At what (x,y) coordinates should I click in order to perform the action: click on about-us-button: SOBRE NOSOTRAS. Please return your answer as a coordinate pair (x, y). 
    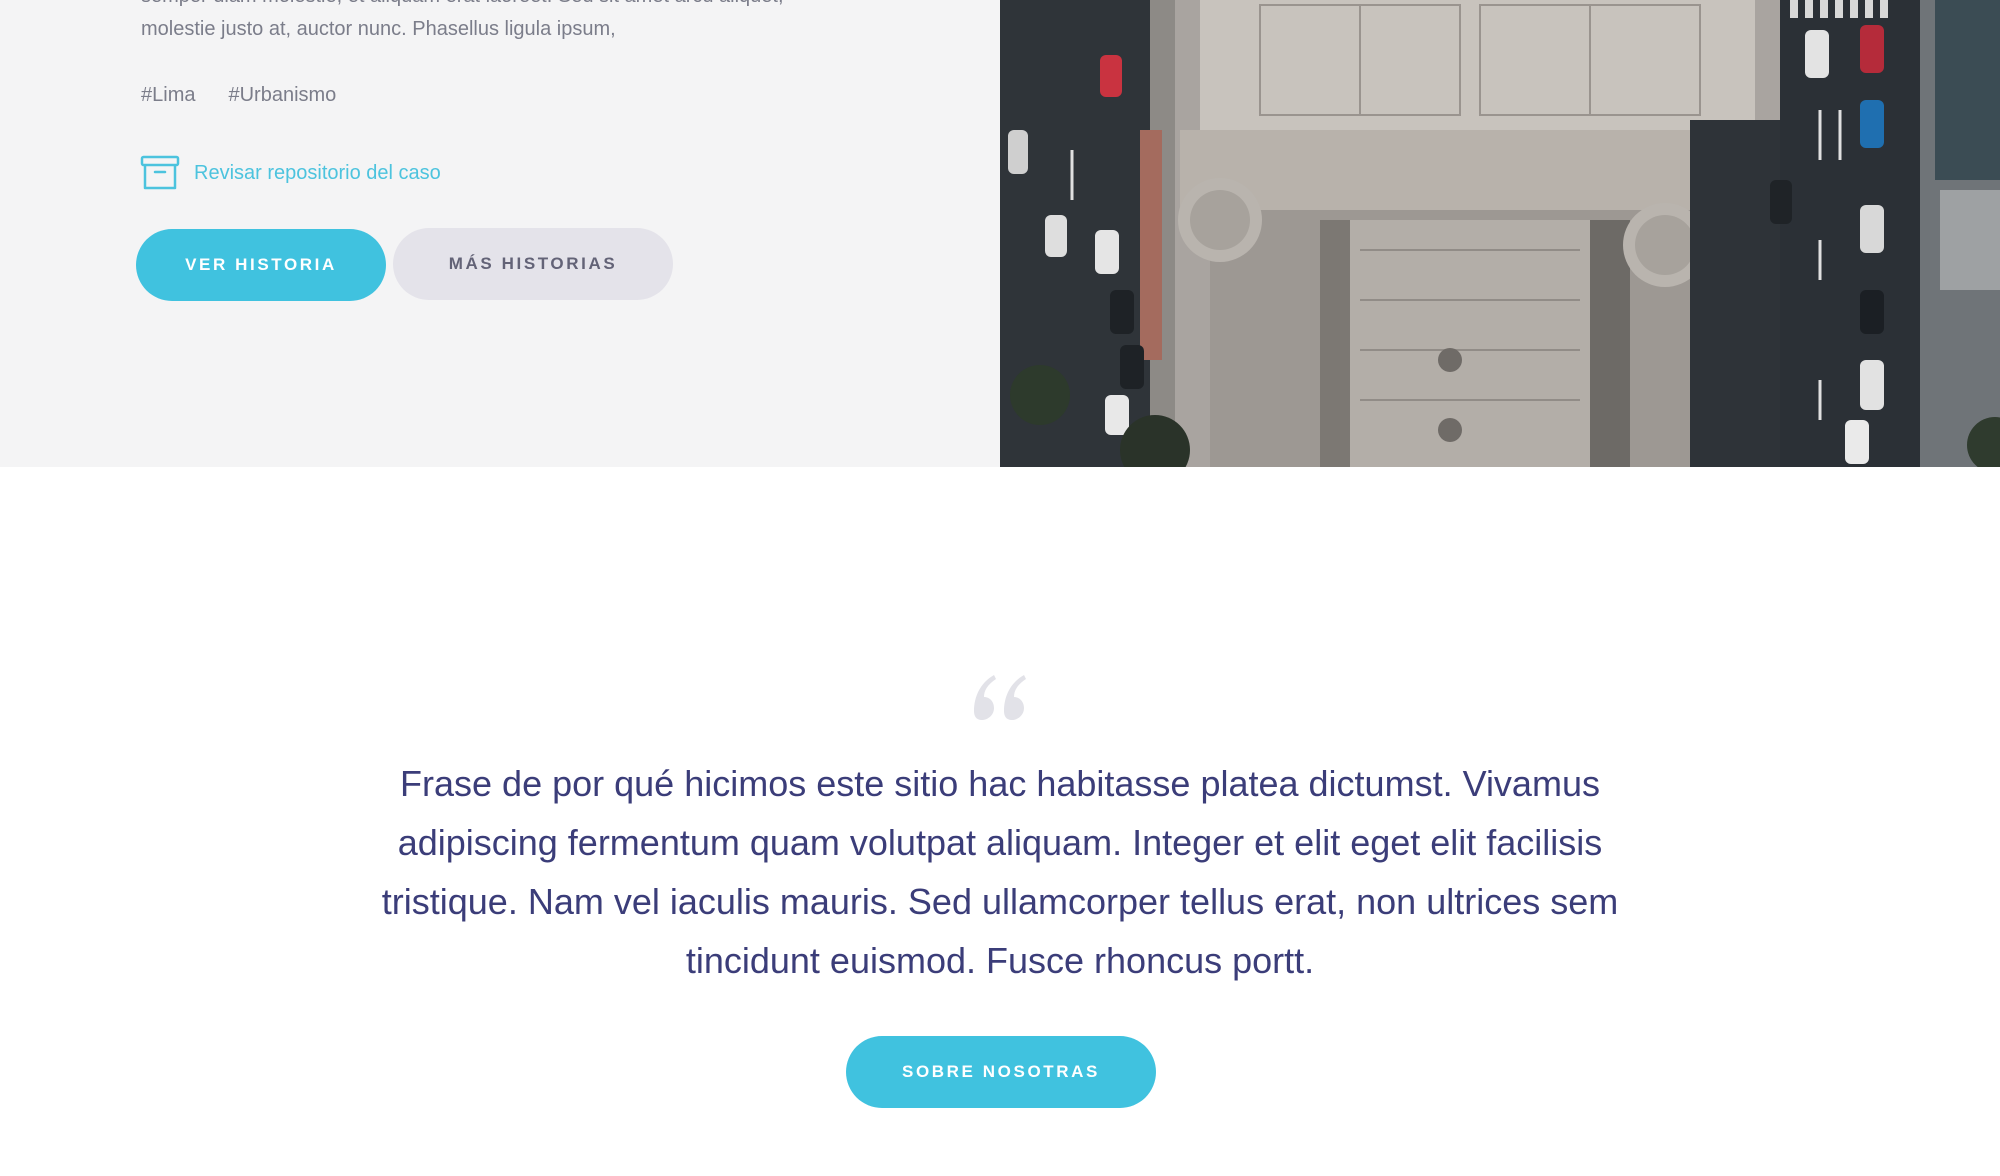
    Looking at the image, I should click on (1001, 1072).